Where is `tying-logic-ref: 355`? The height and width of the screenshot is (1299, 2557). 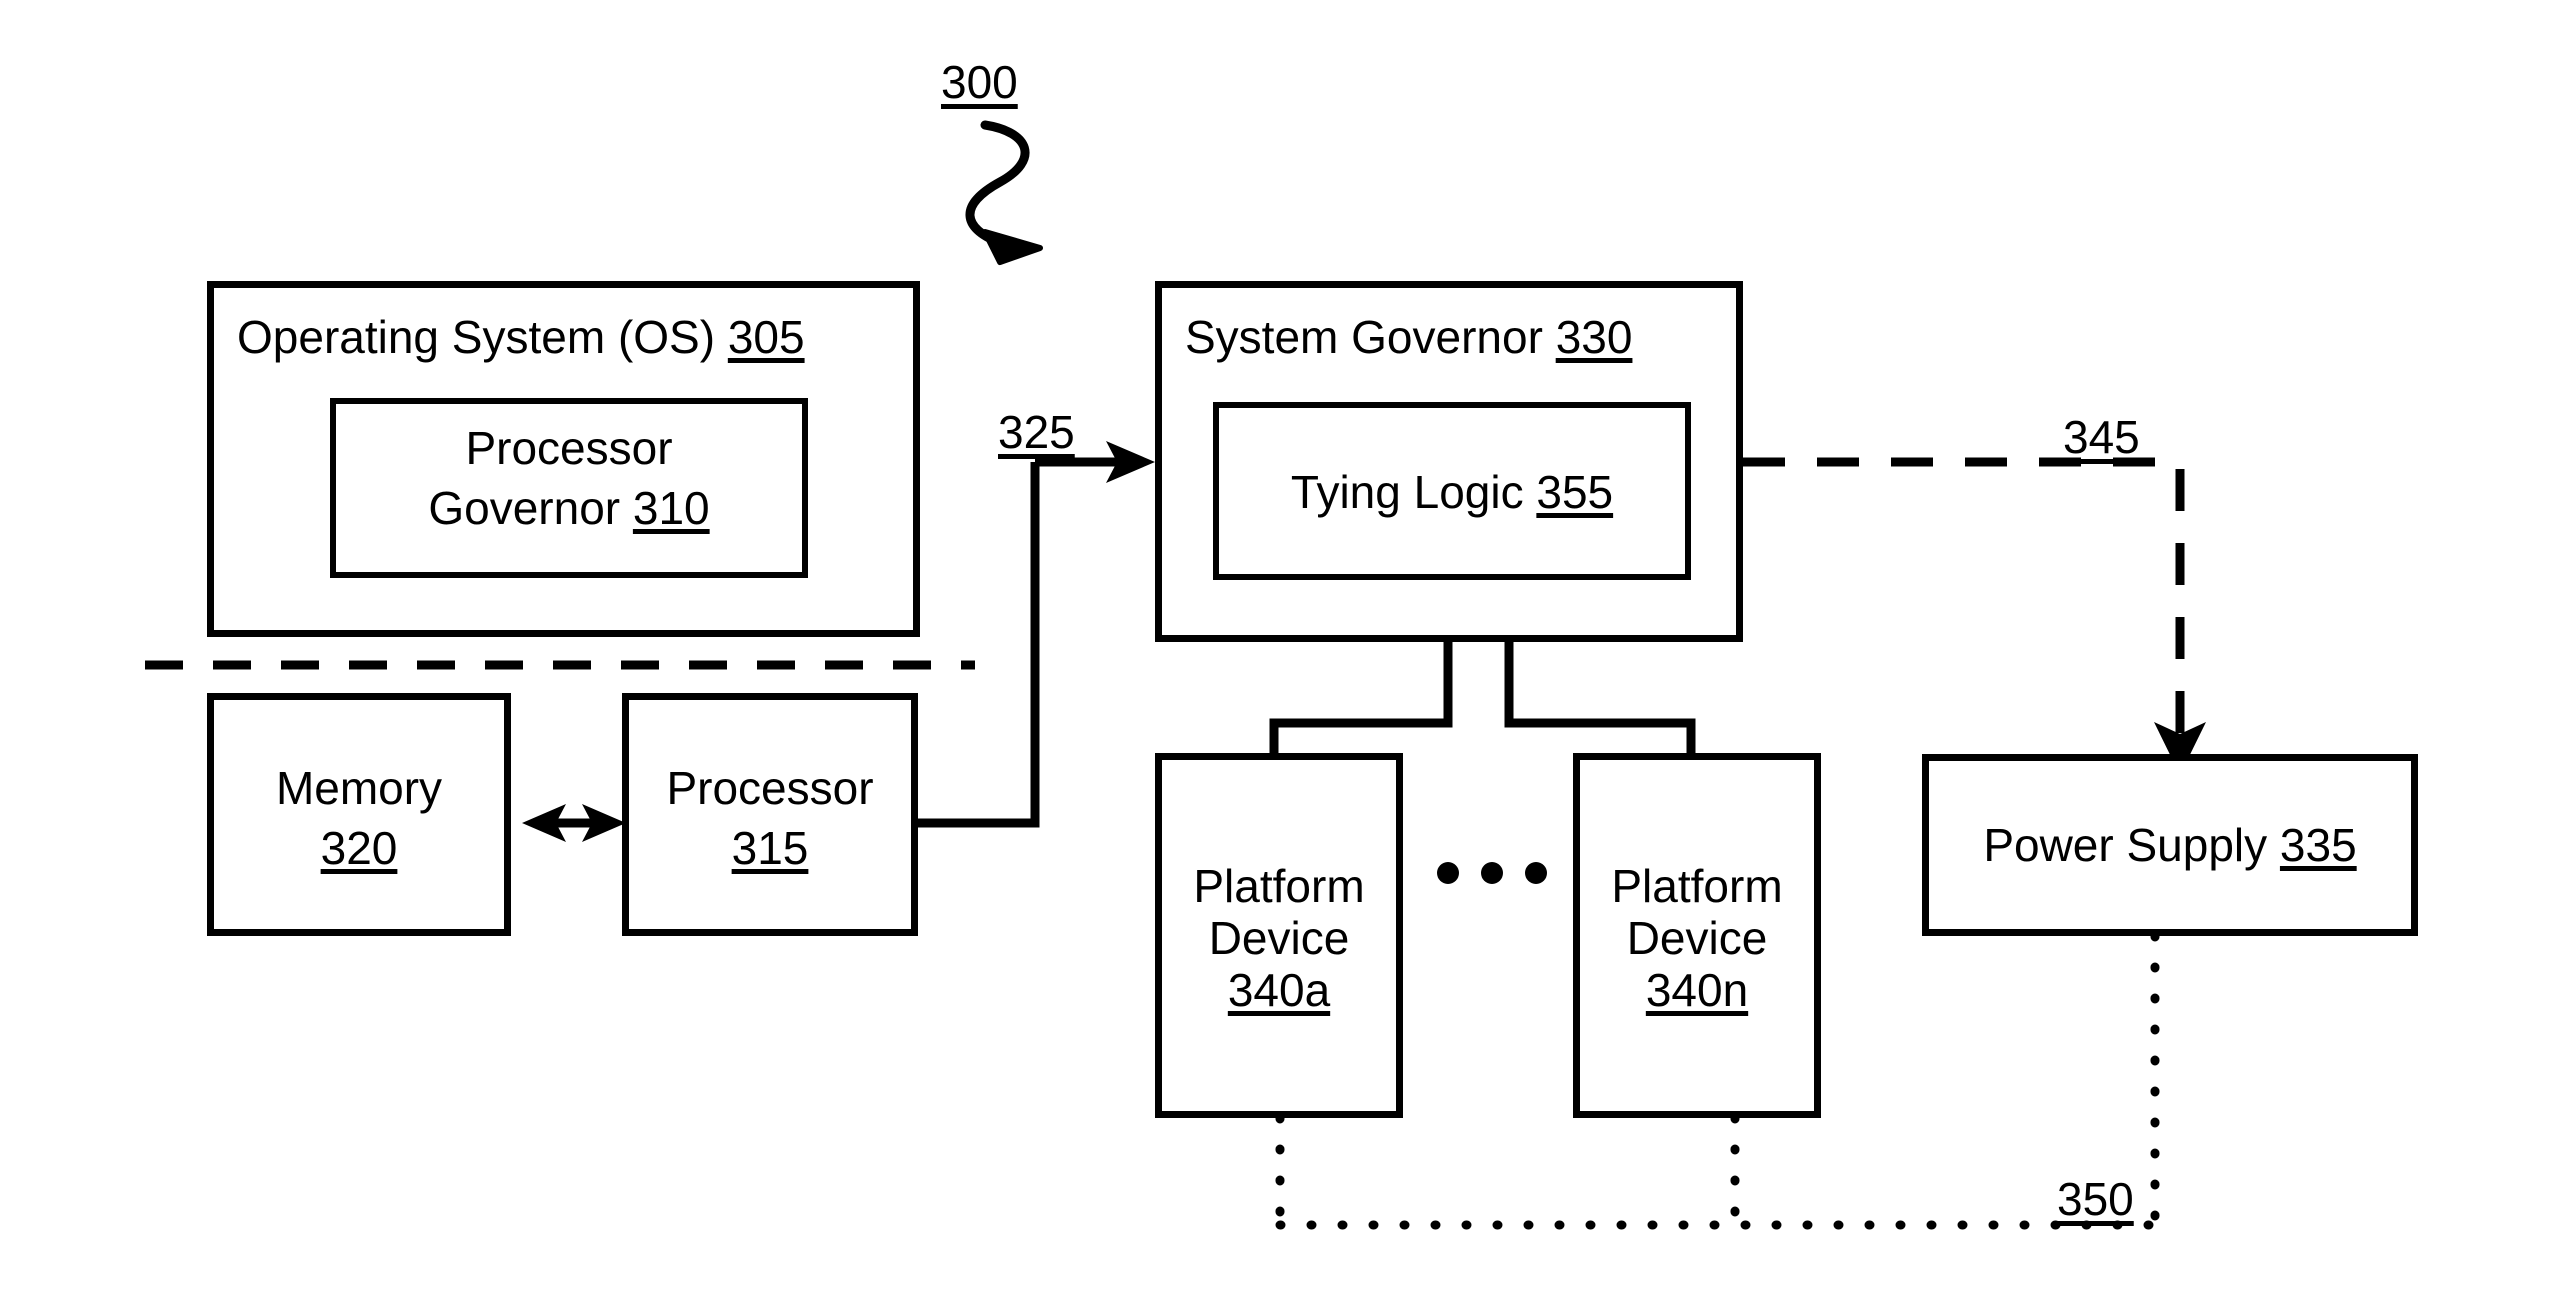
tying-logic-ref: 355 is located at coordinates (1575, 492).